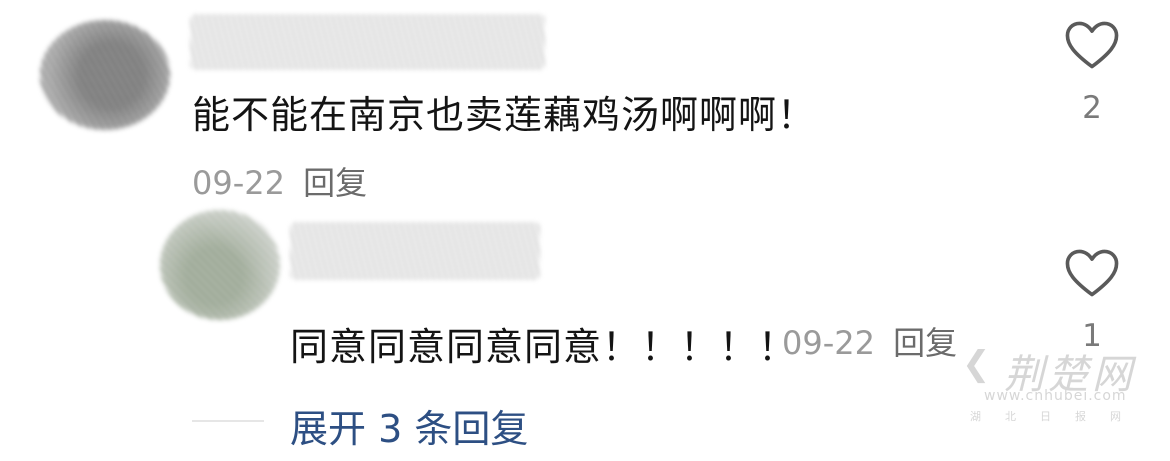 Image resolution: width=1170 pixels, height=461 pixels. Describe the element at coordinates (976, 364) in the screenshot. I see `watermark-logo-icon: ❮` at that location.